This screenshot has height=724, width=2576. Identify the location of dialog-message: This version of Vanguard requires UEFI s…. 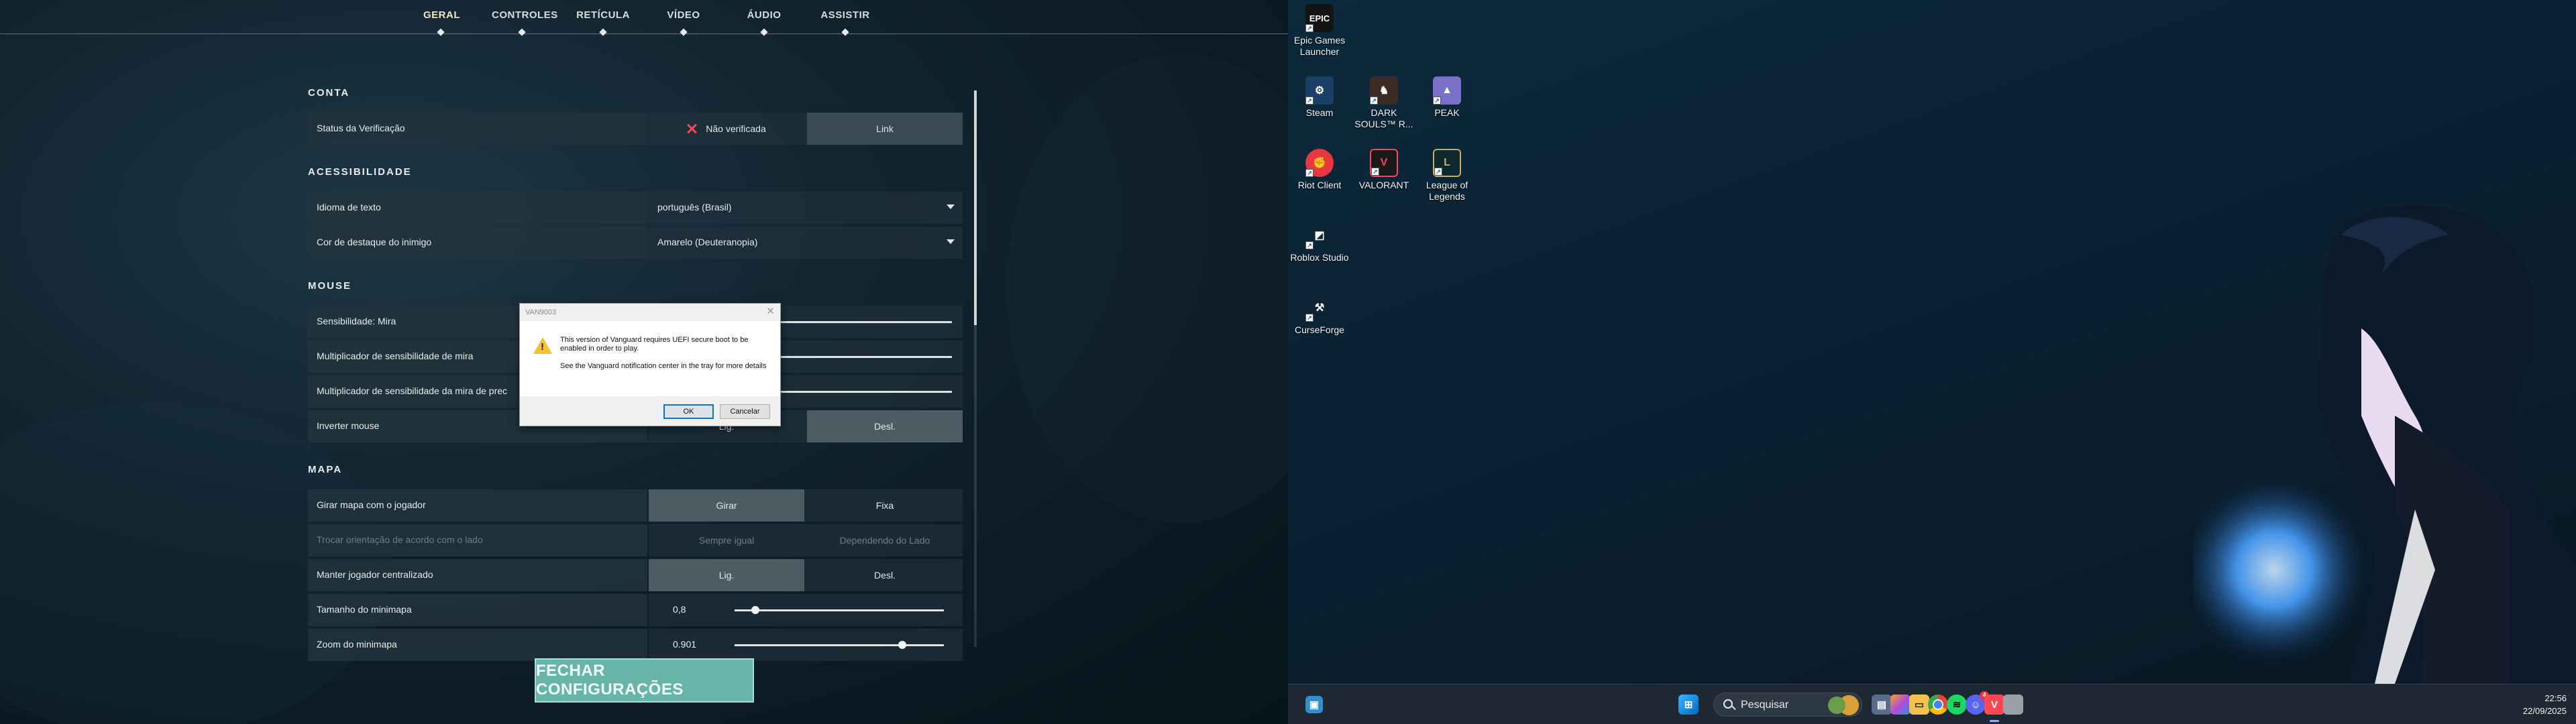
(664, 353).